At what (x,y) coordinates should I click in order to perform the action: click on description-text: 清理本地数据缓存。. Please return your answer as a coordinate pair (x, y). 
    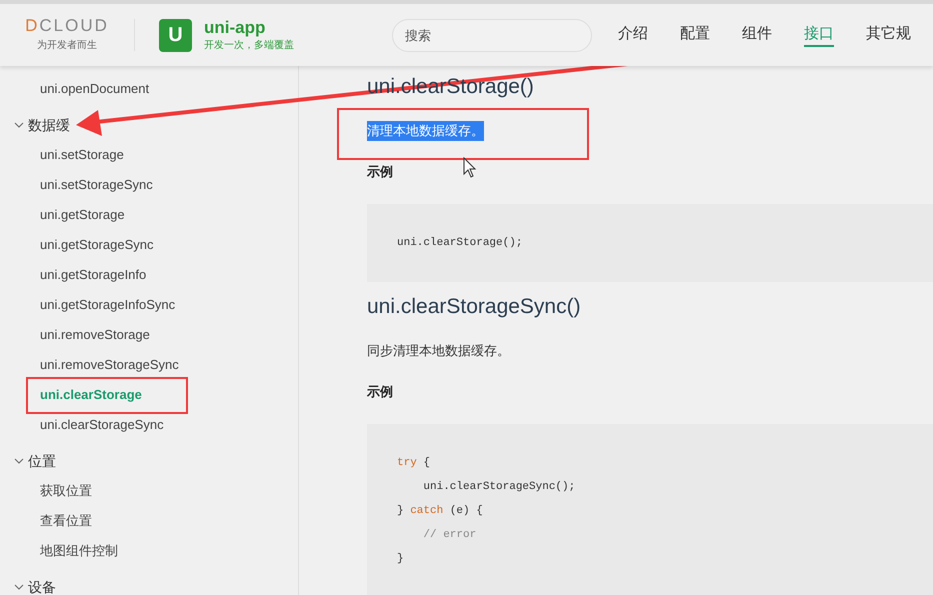
    Looking at the image, I should click on (425, 131).